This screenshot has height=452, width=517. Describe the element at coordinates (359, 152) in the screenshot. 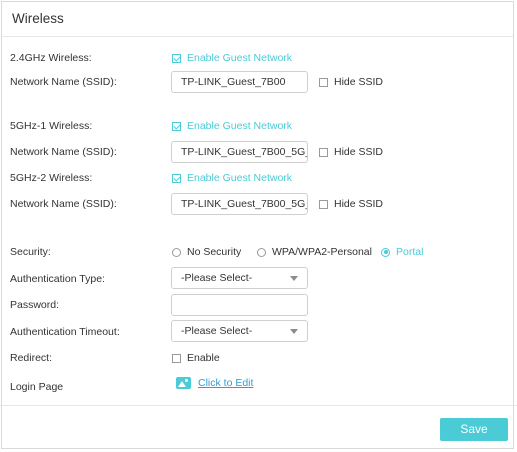

I see `band5g1-hide-ssid-label: Hide SSID` at that location.